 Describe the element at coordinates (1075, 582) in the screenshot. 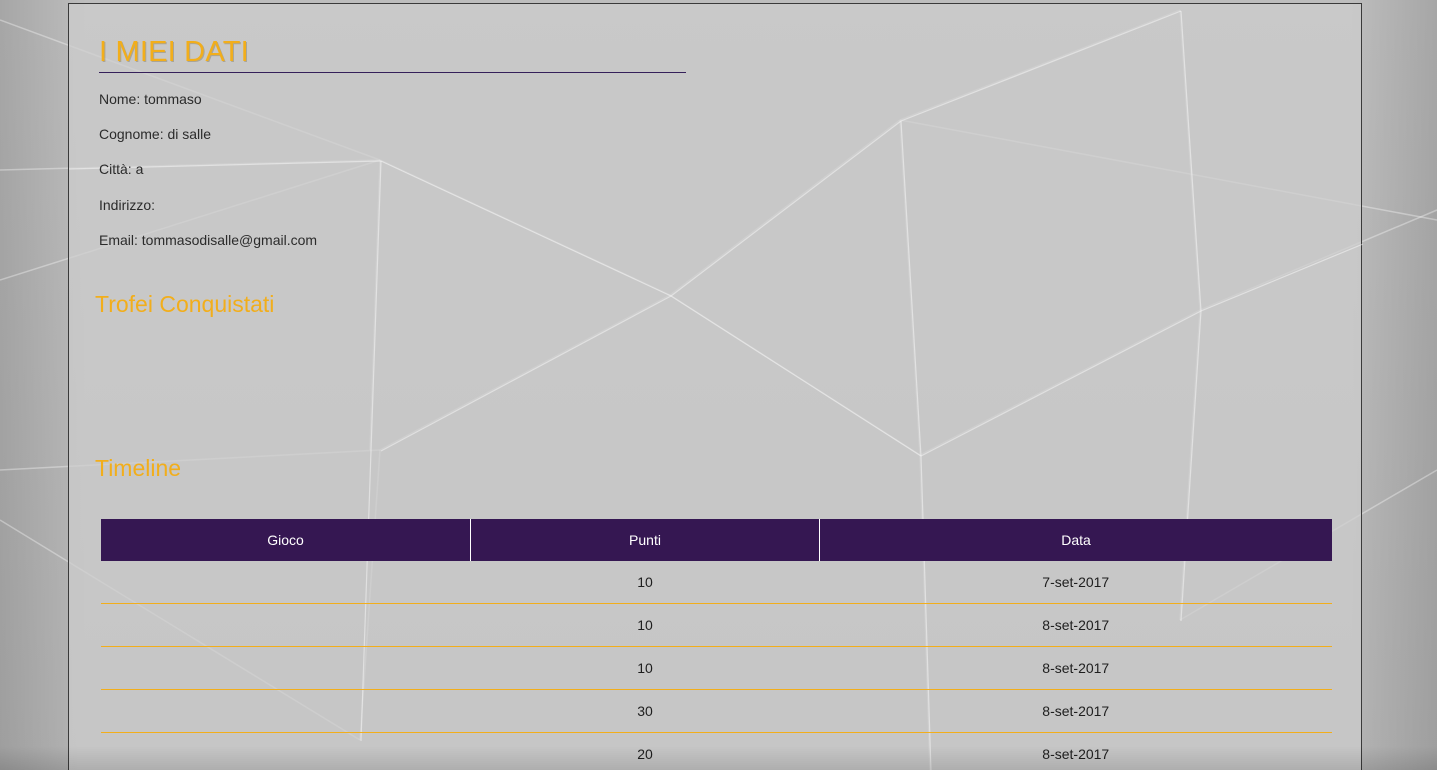

I see `cell-data: 7-set-2017` at that location.